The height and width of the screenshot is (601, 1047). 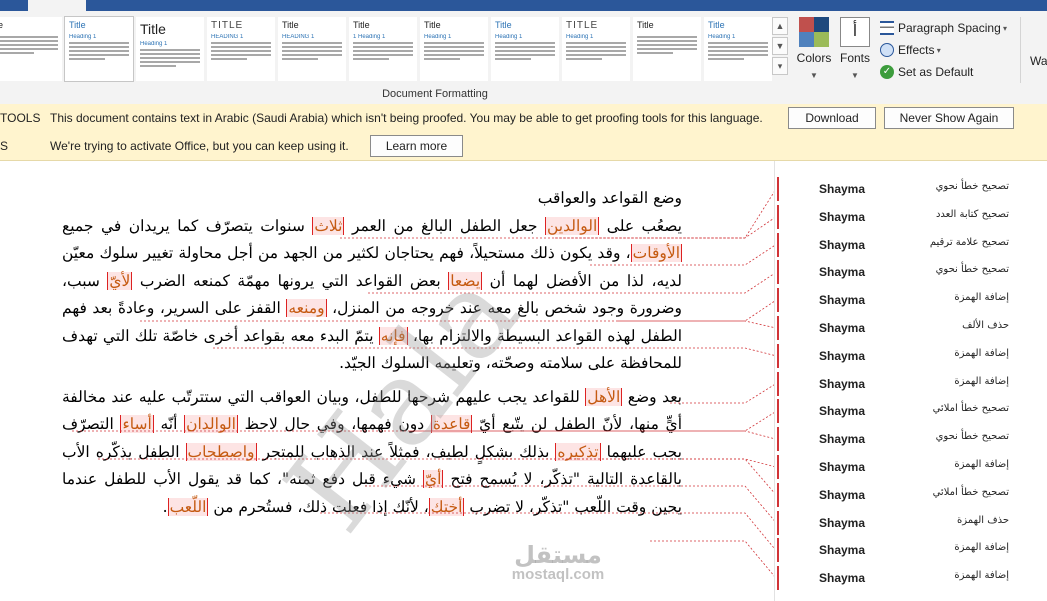 What do you see at coordinates (596, 49) in the screenshot?
I see `style-set-thumbnail: TITLE Heading 1` at bounding box center [596, 49].